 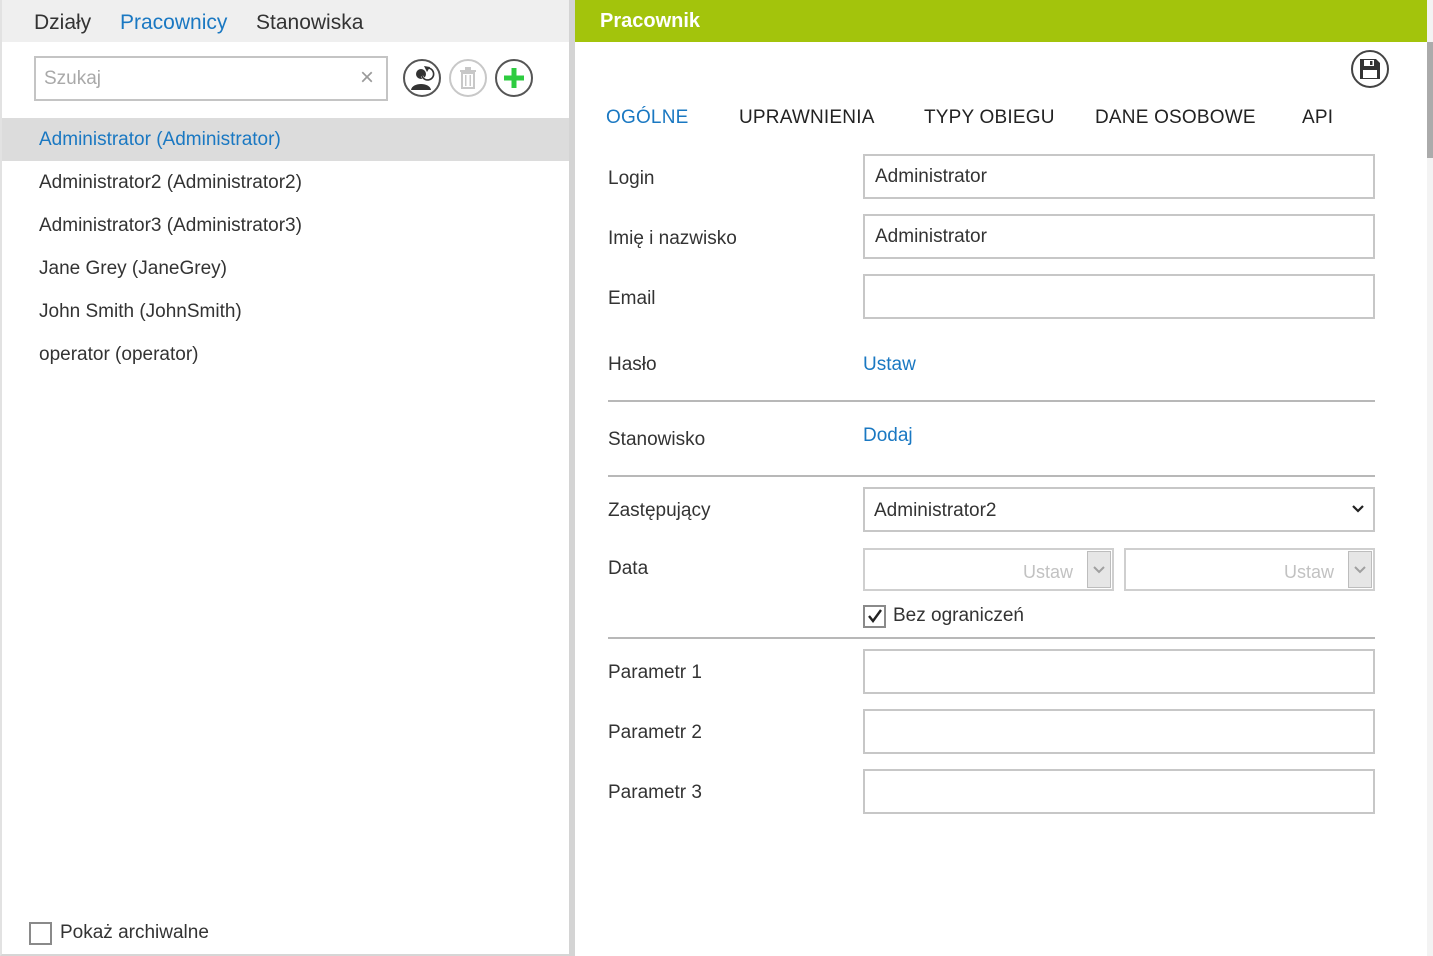 I want to click on plus-icon, so click(x=514, y=78).